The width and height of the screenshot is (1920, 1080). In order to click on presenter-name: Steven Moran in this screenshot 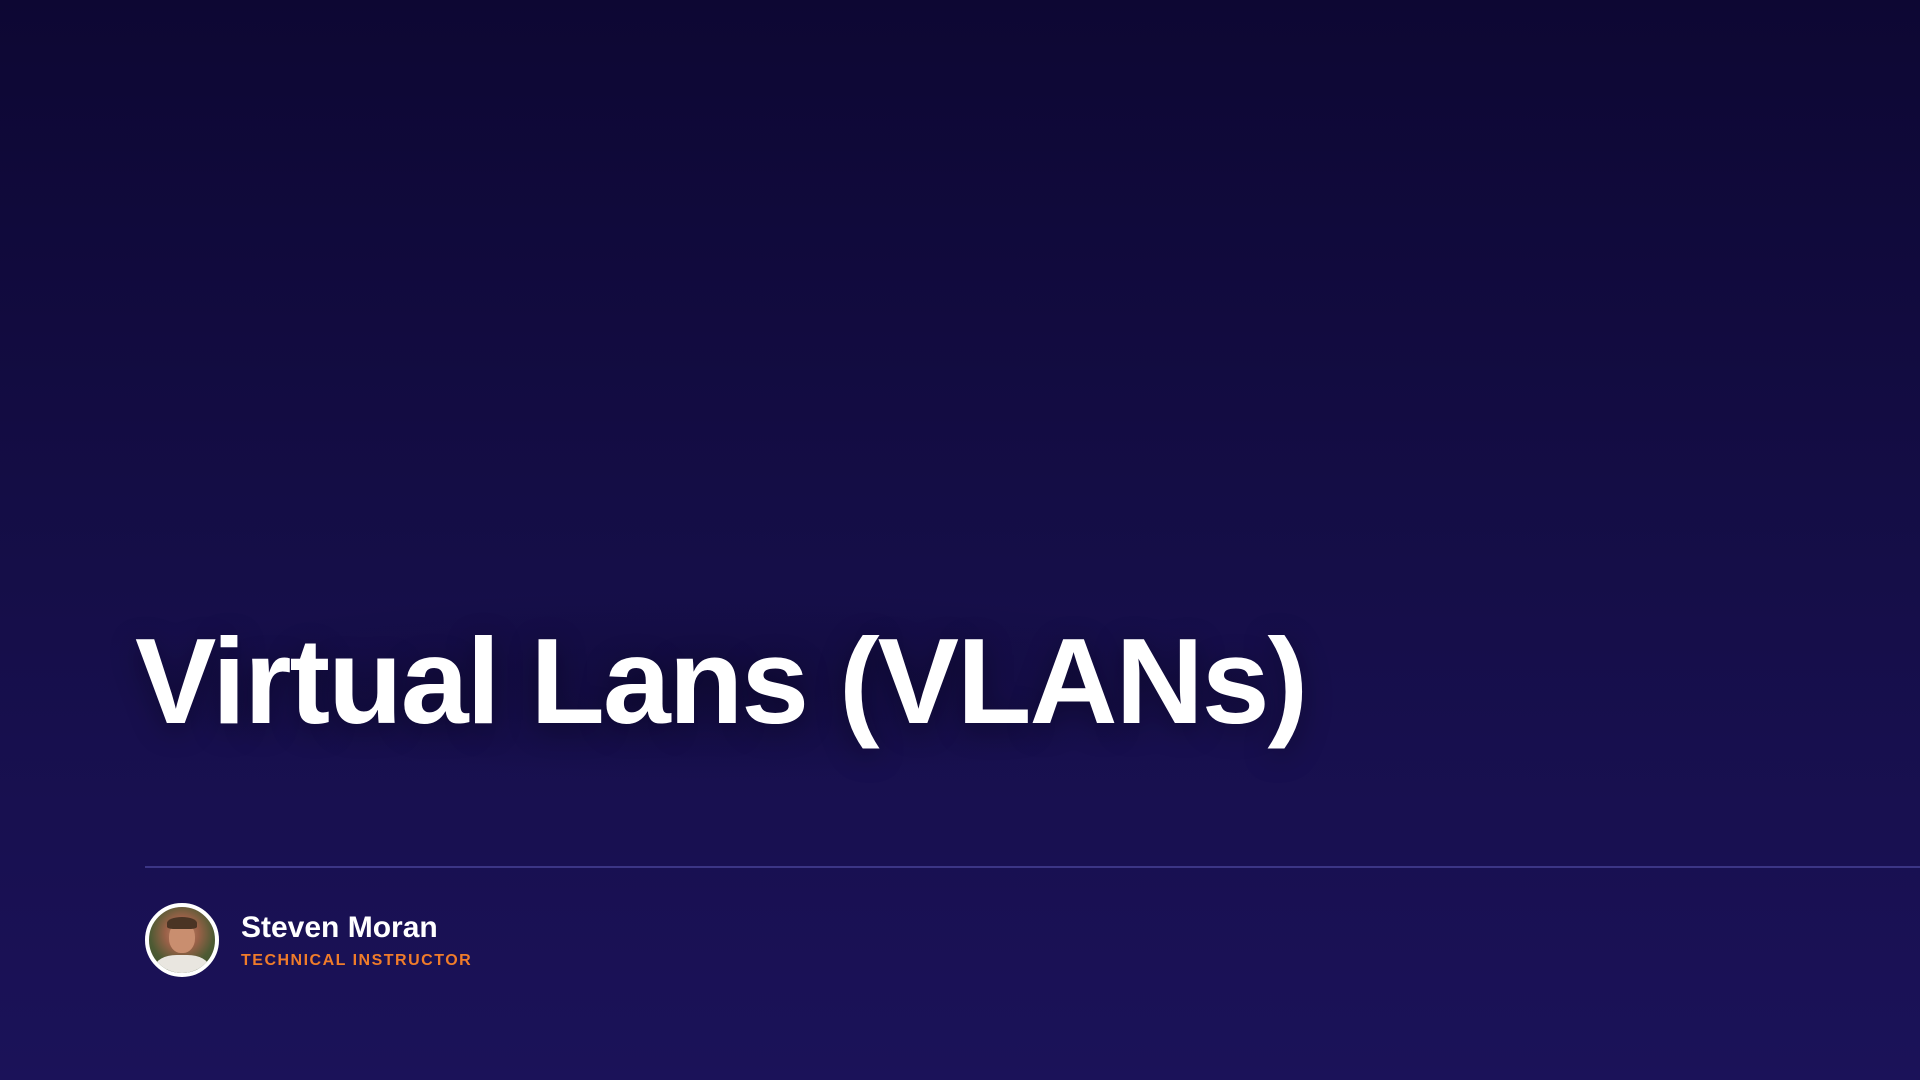, I will do `click(339, 927)`.